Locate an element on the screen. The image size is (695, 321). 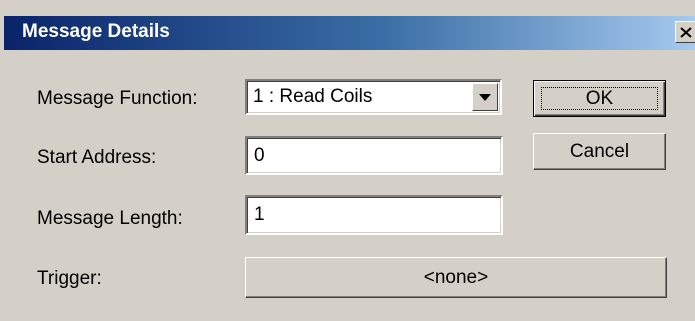
message-length-input: 1 is located at coordinates (374, 215).